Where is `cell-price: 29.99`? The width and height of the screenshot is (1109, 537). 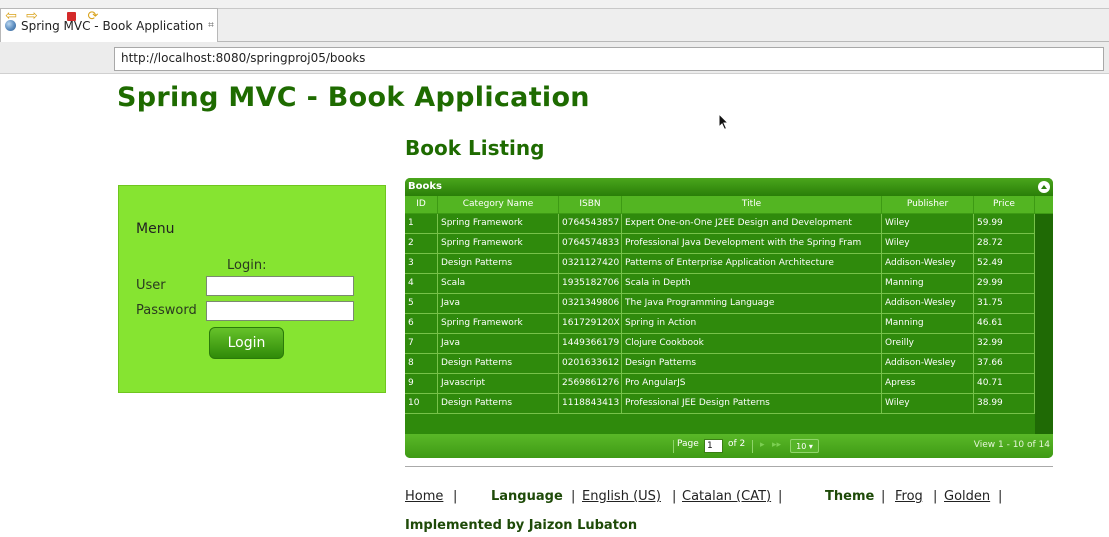 cell-price: 29.99 is located at coordinates (1004, 284).